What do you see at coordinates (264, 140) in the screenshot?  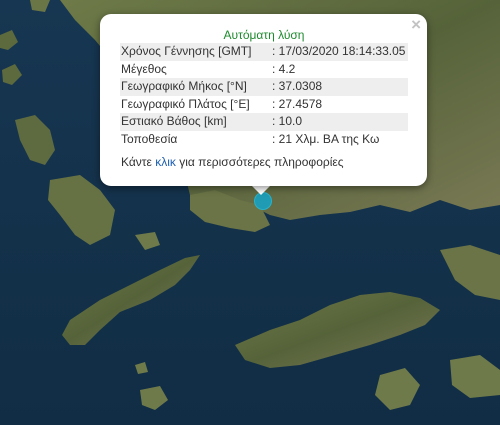 I see `info-row-location: Τοποθεσία : 21 Χλμ. ΒΑ της Κω` at bounding box center [264, 140].